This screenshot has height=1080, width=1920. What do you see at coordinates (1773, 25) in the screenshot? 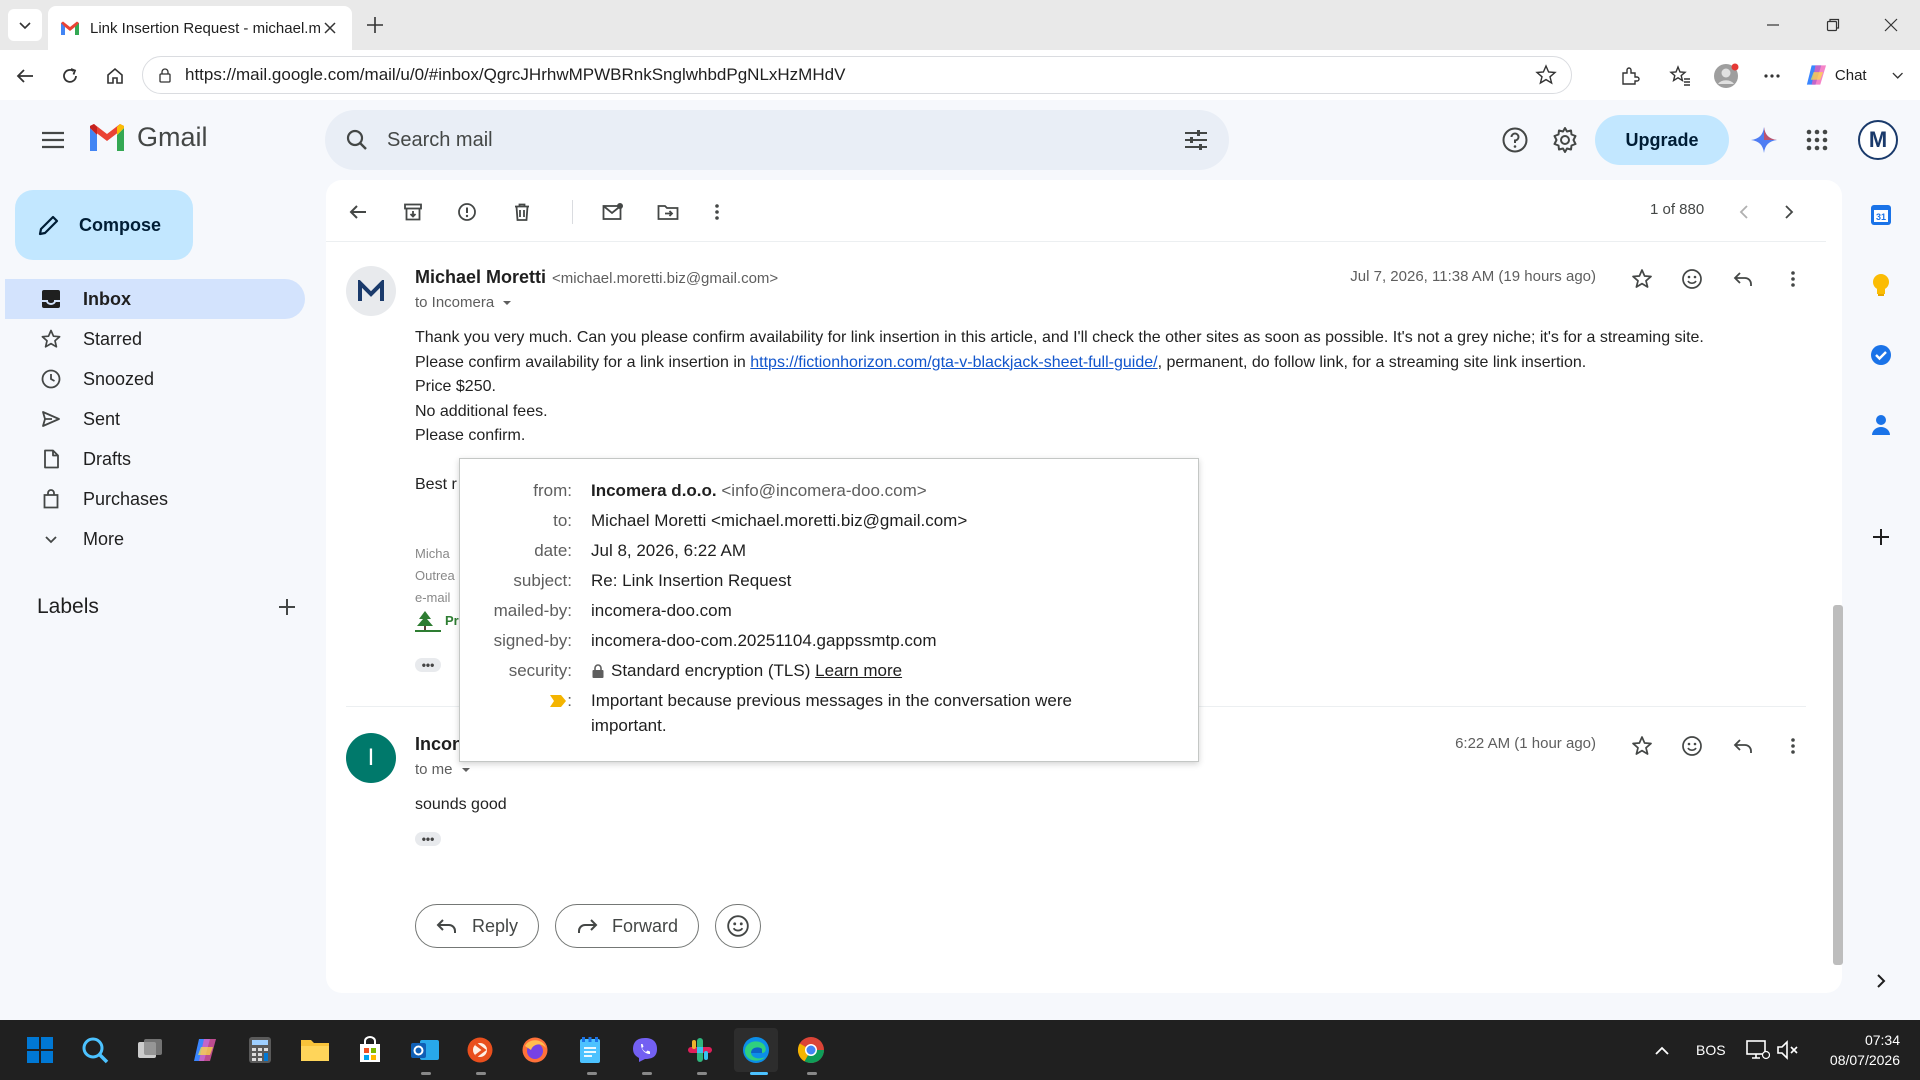
I see `minimize-window-icon` at bounding box center [1773, 25].